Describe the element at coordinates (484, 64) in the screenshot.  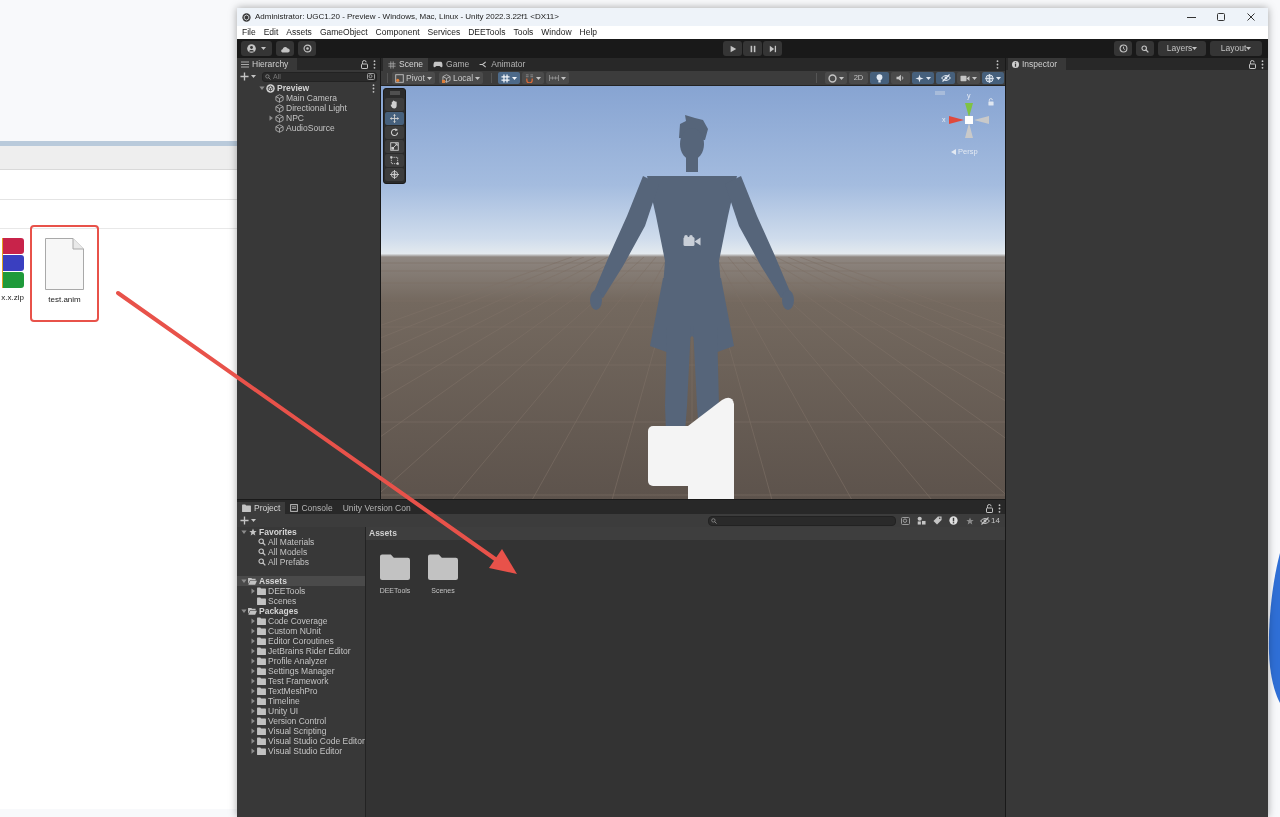
I see `branch-icon` at that location.